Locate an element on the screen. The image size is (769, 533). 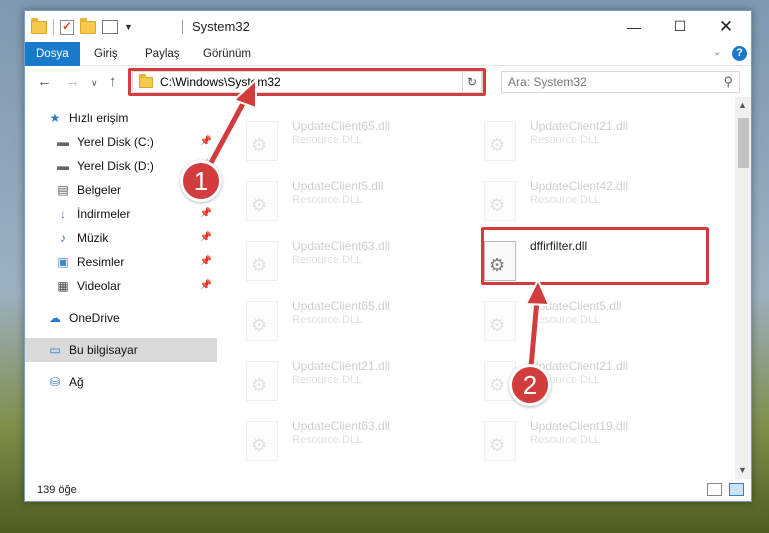
scroll-down-icon: ▼ is located at coordinates (742, 470).